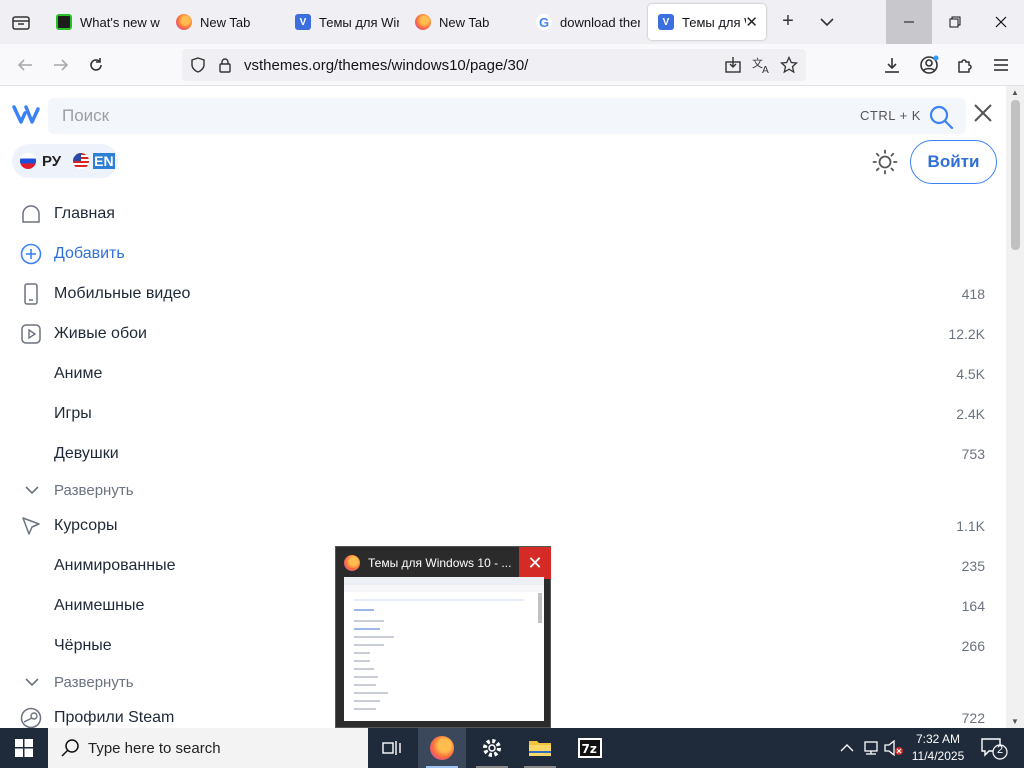  I want to click on vsthemes-logo-icon, so click(26, 116).